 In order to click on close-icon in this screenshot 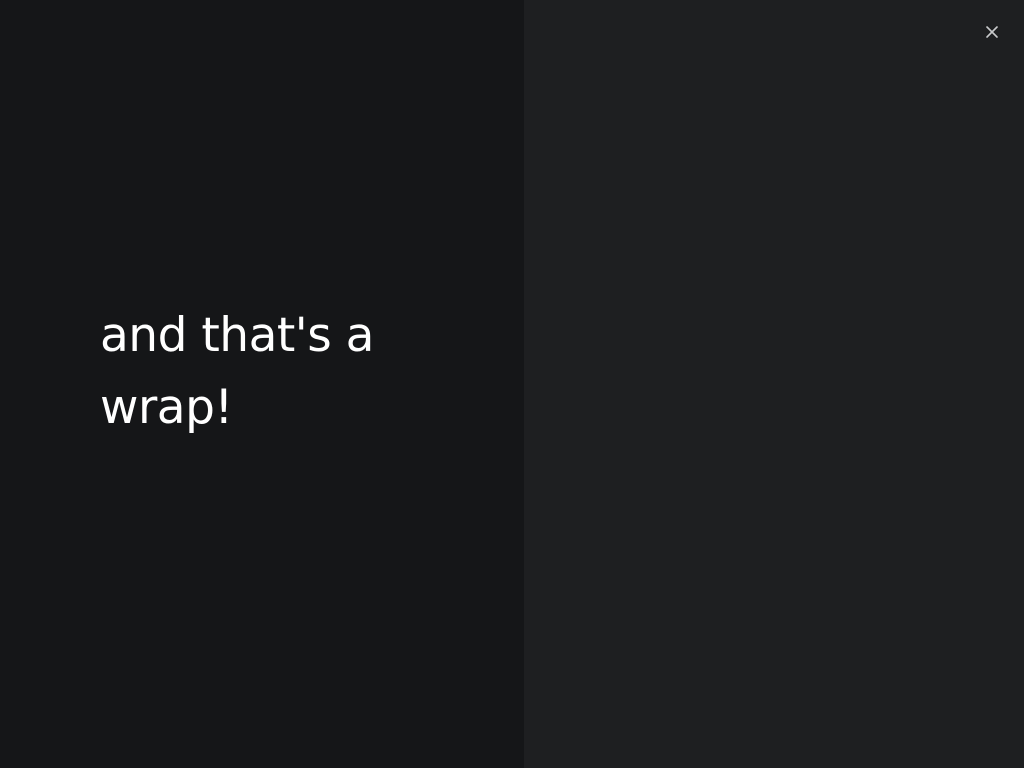, I will do `click(992, 32)`.